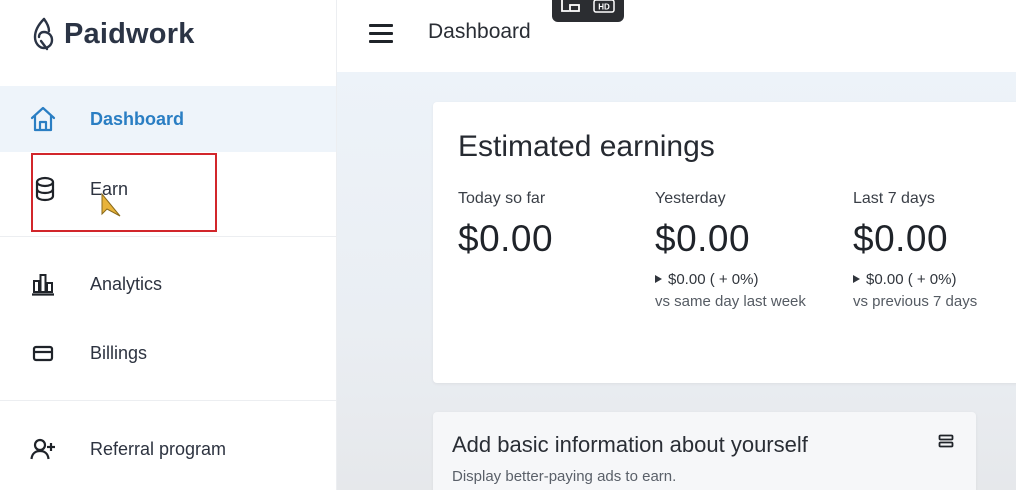 Image resolution: width=1020 pixels, height=490 pixels. What do you see at coordinates (43, 34) in the screenshot?
I see `paidwork-logo-icon` at bounding box center [43, 34].